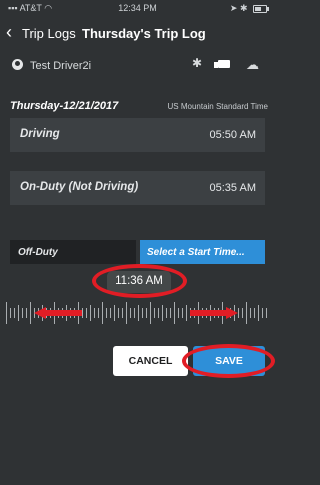 The image size is (320, 485). What do you see at coordinates (38, 252) in the screenshot?
I see `duty-status-label: Off-Duty` at bounding box center [38, 252].